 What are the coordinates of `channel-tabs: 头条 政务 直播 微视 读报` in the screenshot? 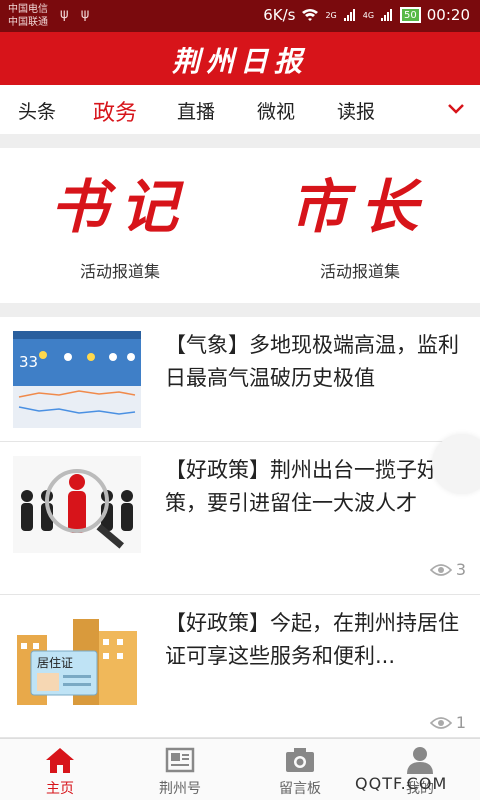 It's located at (240, 110).